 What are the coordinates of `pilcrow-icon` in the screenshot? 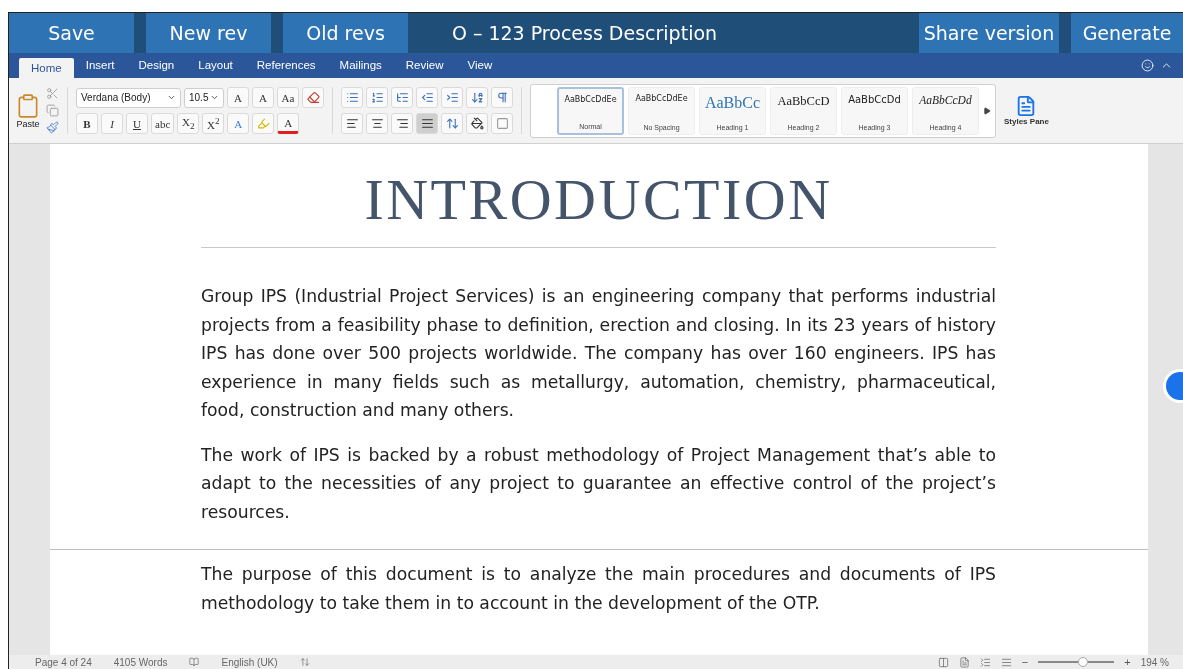 It's located at (502, 97).